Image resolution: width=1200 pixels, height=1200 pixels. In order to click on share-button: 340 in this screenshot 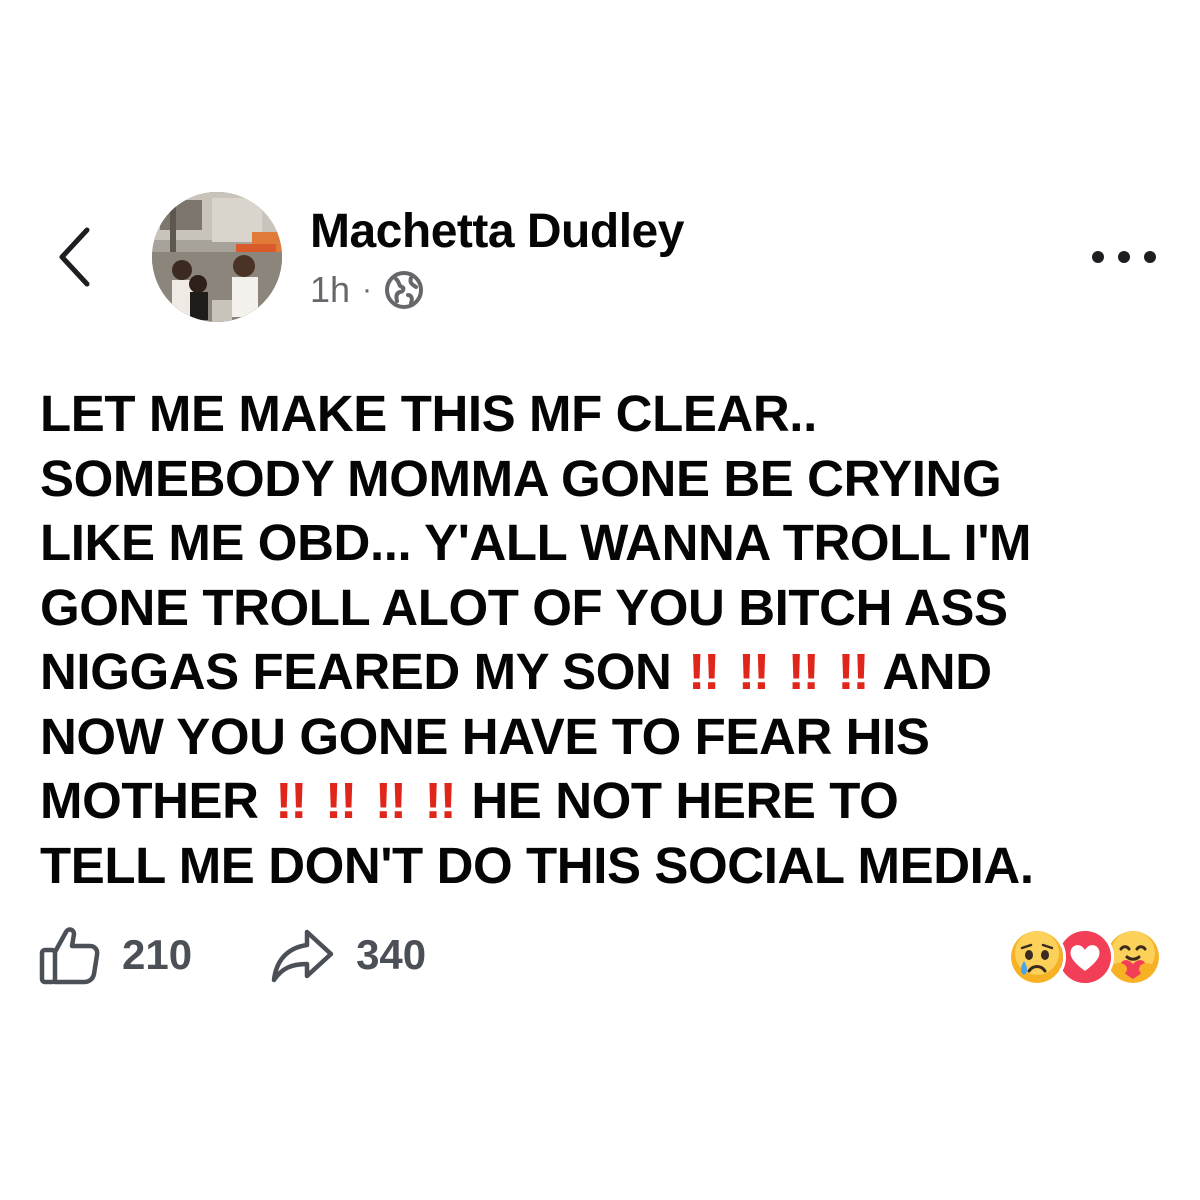, I will do `click(348, 955)`.